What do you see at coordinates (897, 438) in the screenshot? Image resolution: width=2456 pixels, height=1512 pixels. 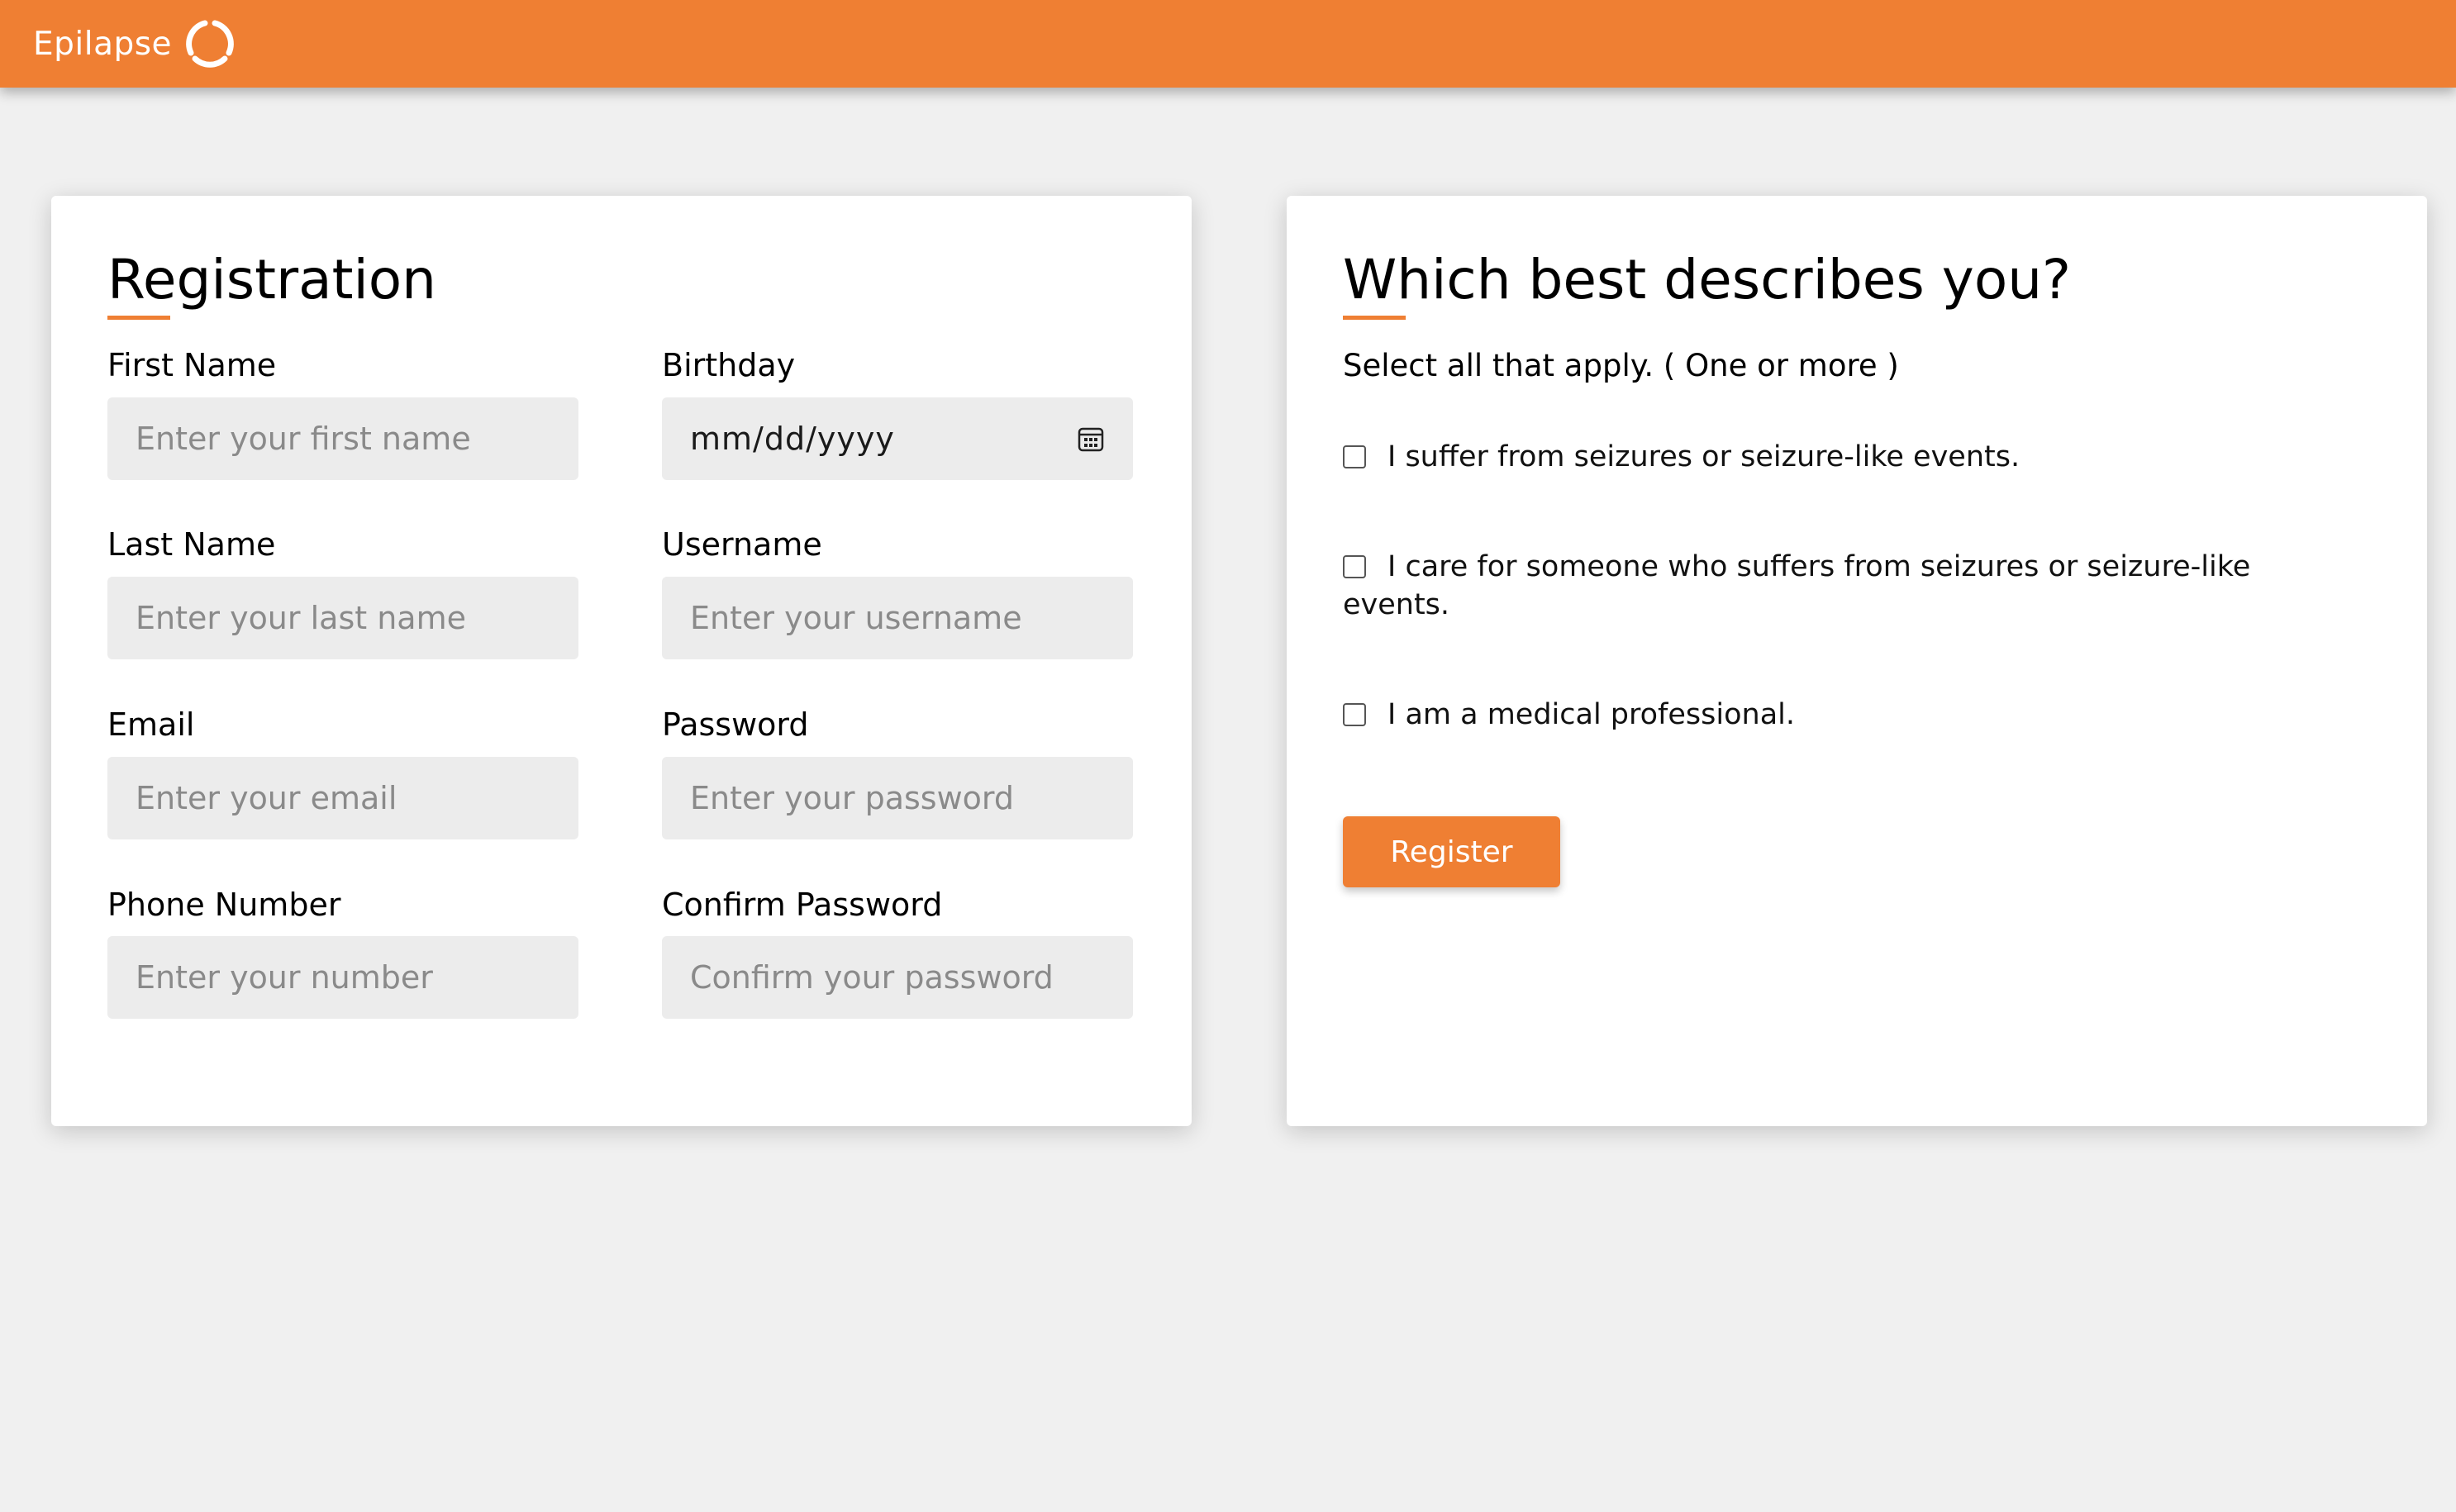 I see `birthday-input: mm/dd/yyyy` at bounding box center [897, 438].